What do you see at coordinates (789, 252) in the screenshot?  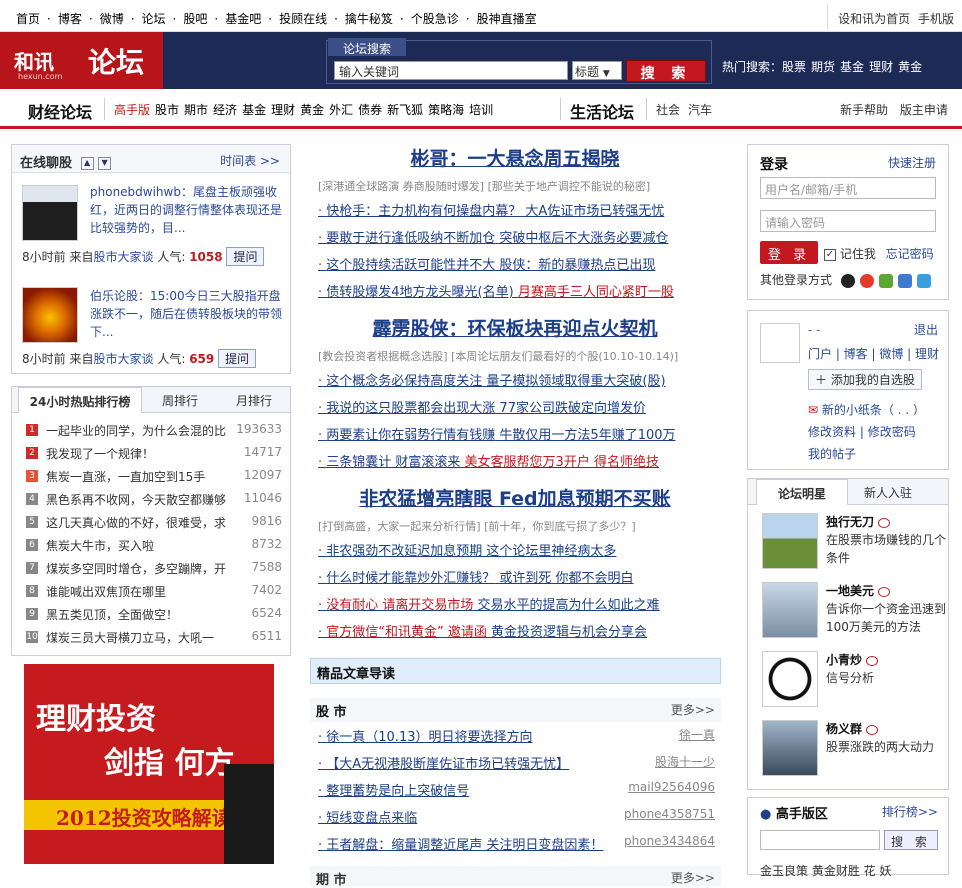 I see `login-button: 登 录` at bounding box center [789, 252].